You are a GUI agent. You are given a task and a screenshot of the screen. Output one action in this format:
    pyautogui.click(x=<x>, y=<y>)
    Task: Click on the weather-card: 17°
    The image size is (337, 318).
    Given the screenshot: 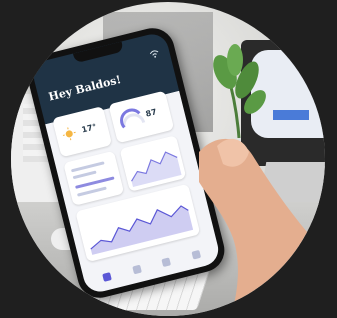 What is the action you would take?
    pyautogui.click(x=82, y=131)
    